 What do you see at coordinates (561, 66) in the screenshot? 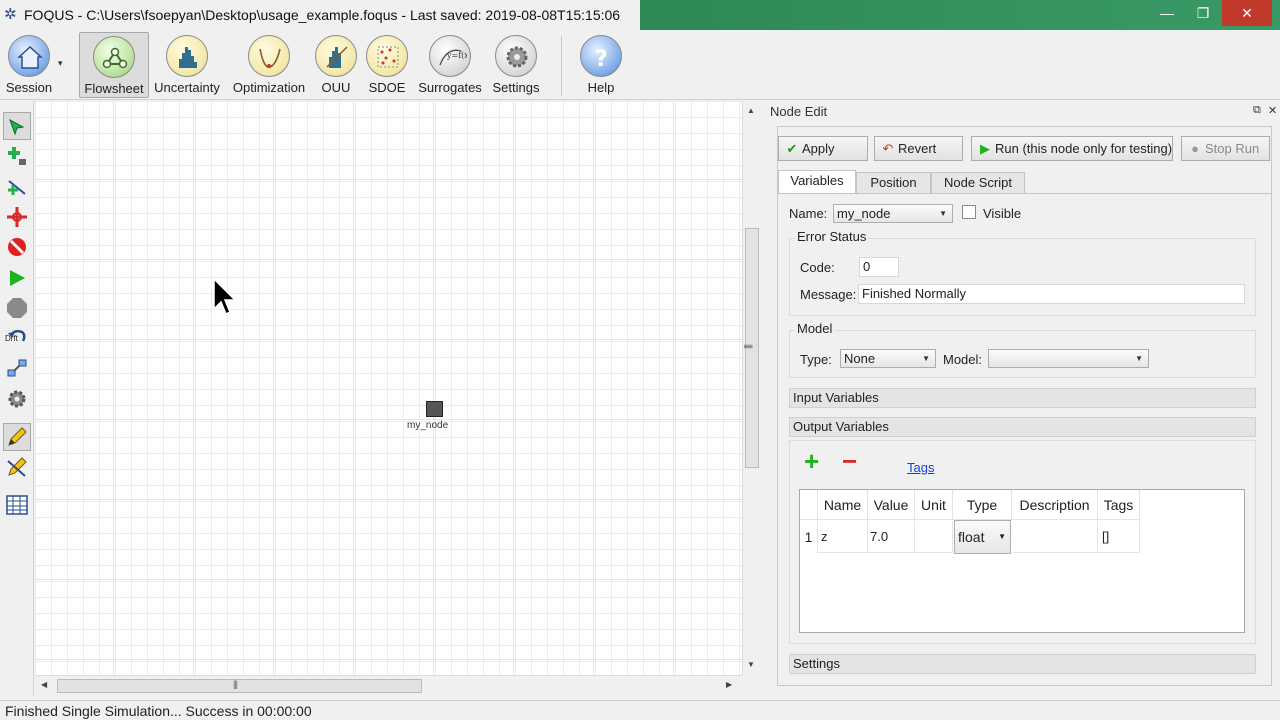
I see `toolbar-separator` at bounding box center [561, 66].